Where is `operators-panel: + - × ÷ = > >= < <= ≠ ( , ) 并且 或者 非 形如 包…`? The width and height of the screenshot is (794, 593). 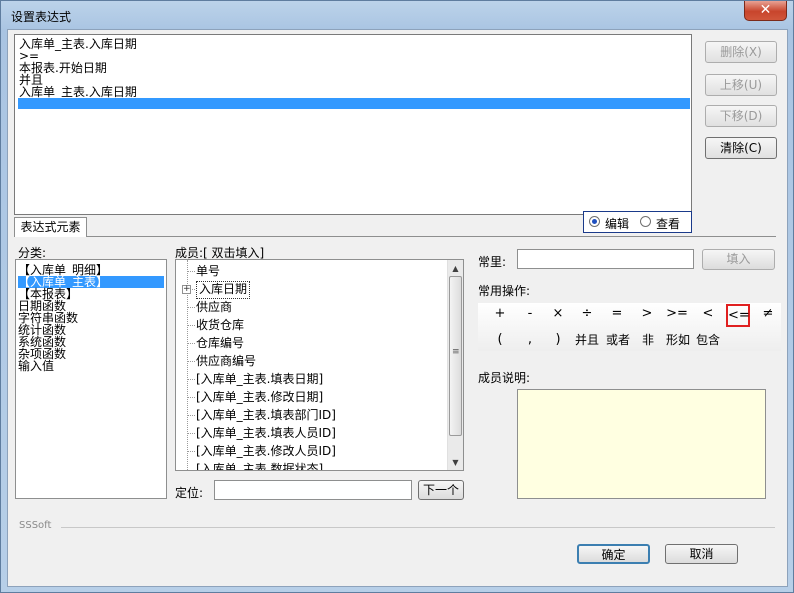
operators-panel: + - × ÷ = > >= < <= ≠ ( , ) 并且 或者 非 形如 包… is located at coordinates (629, 327).